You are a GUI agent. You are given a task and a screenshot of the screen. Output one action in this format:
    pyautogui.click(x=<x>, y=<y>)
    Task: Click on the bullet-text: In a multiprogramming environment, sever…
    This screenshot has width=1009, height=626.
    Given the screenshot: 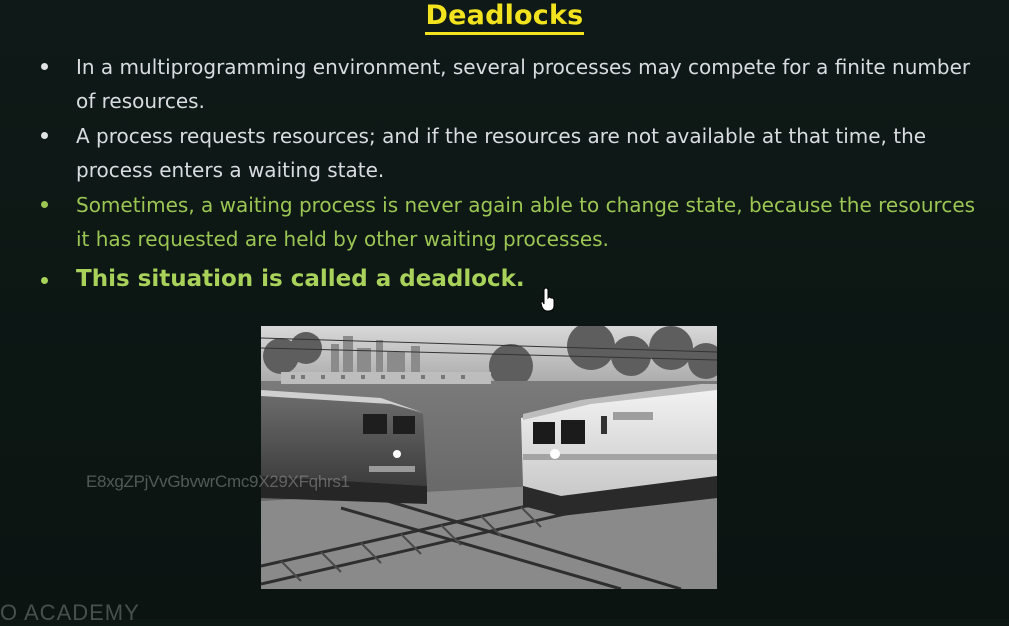 What is the action you would take?
    pyautogui.click(x=523, y=84)
    